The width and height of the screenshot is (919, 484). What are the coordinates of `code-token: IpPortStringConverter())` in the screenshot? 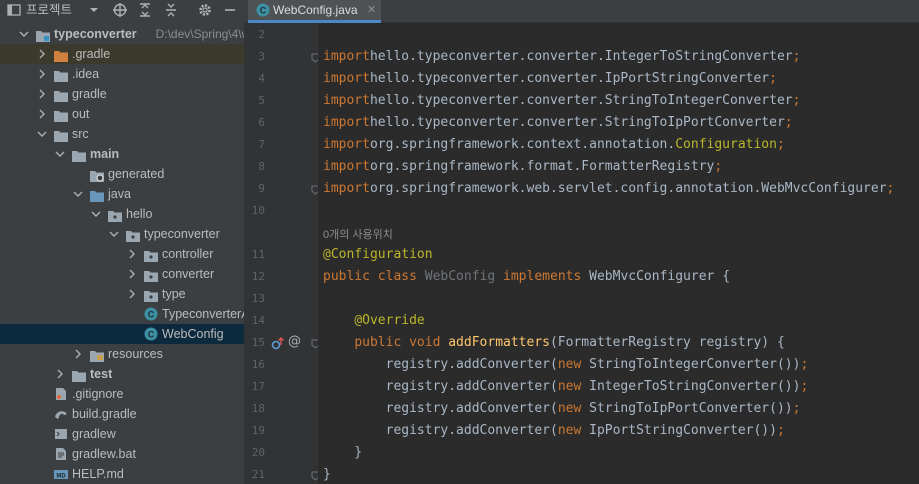 It's located at (679, 430).